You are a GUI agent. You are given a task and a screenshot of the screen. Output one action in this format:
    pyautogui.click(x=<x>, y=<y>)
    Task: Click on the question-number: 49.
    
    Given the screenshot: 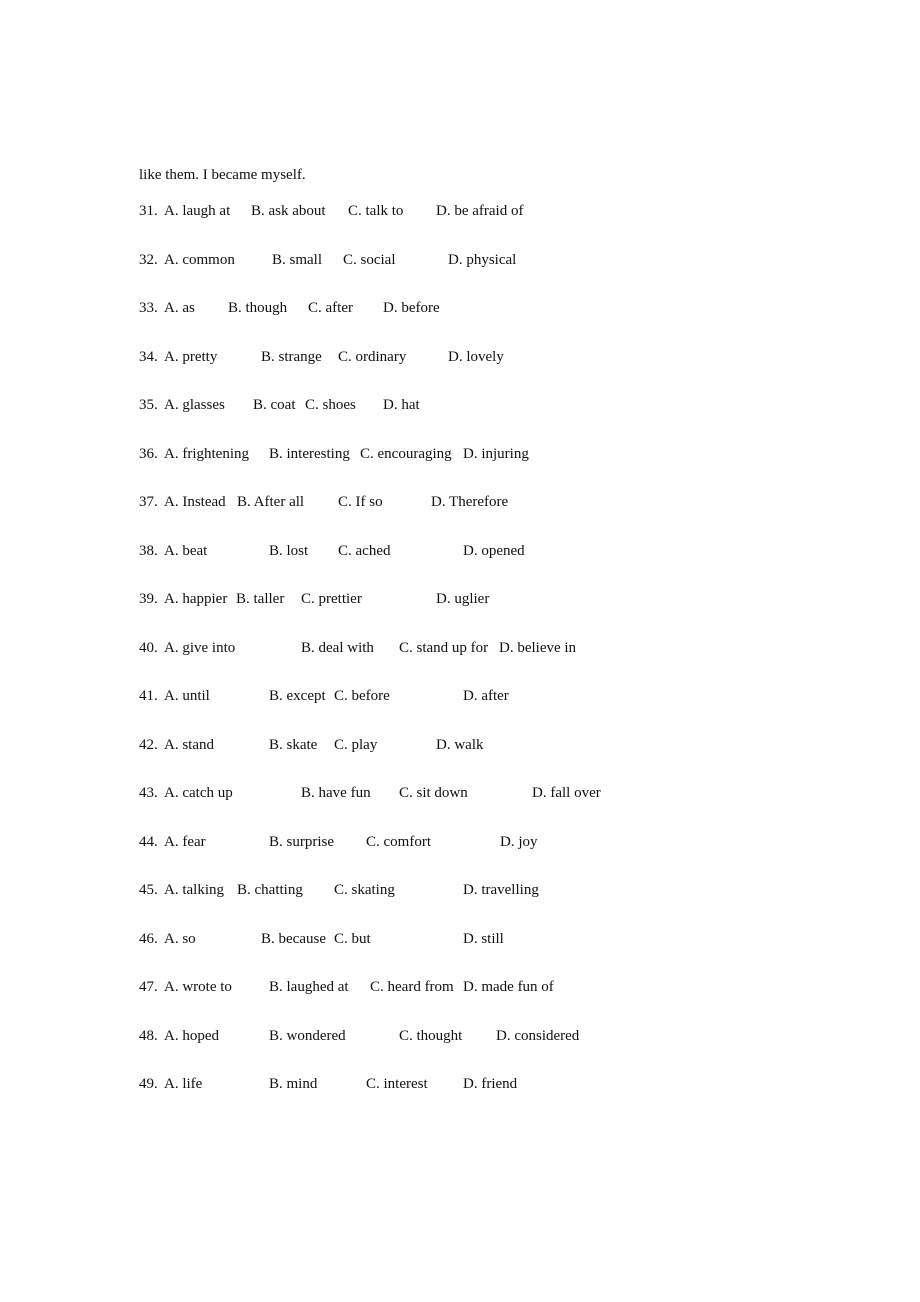 What is the action you would take?
    pyautogui.click(x=148, y=1084)
    